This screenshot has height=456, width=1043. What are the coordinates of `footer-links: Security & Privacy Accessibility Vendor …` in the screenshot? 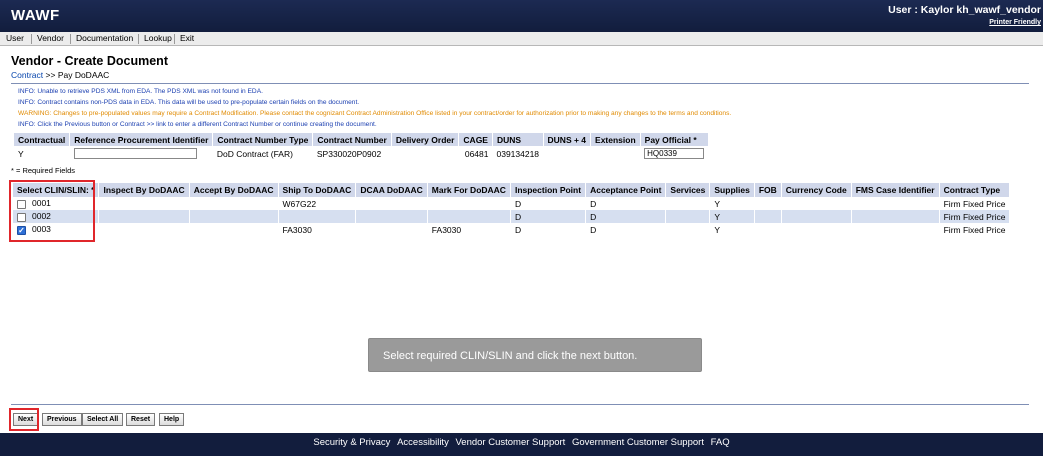 It's located at (521, 442).